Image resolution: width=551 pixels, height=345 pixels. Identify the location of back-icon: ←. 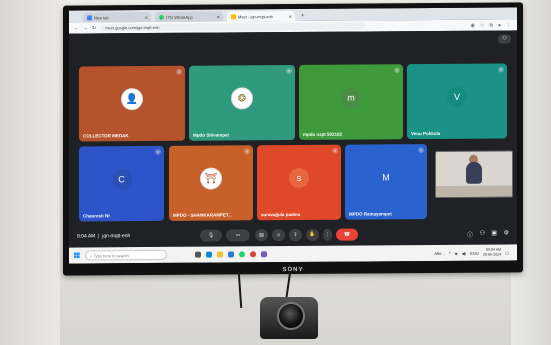
(76, 28).